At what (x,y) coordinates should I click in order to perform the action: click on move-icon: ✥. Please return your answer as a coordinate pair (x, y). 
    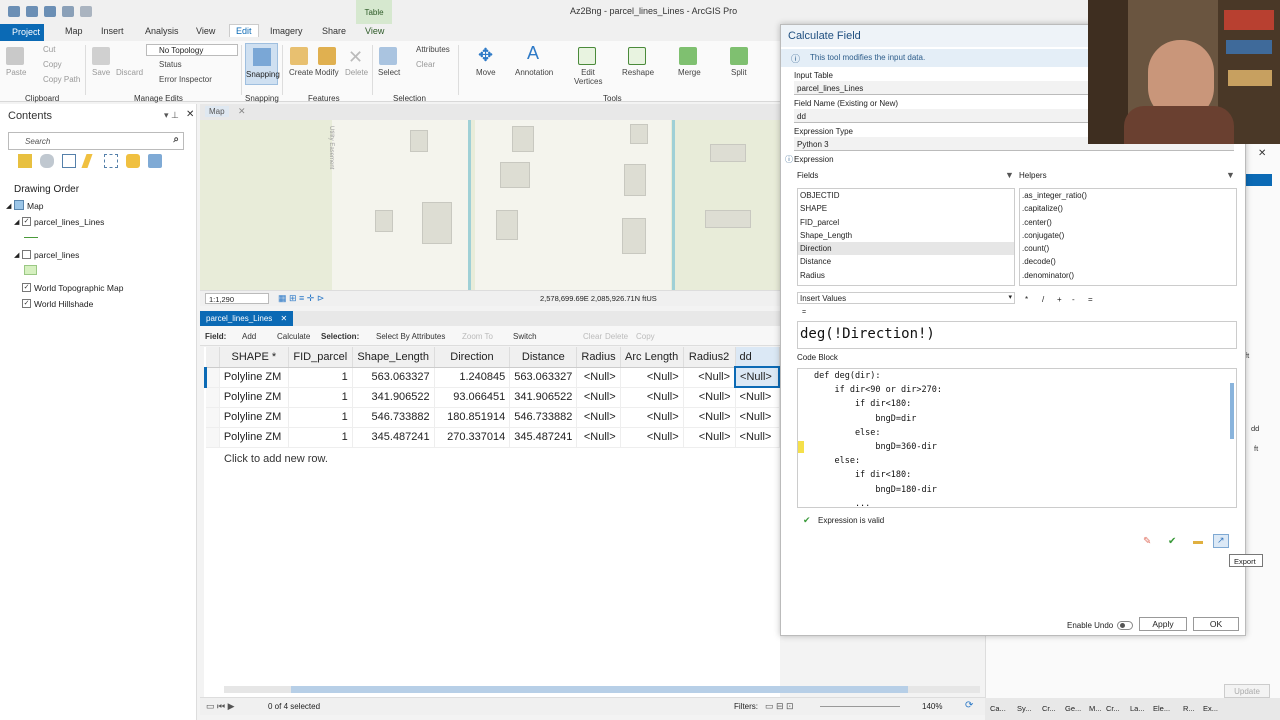
    Looking at the image, I should click on (485, 55).